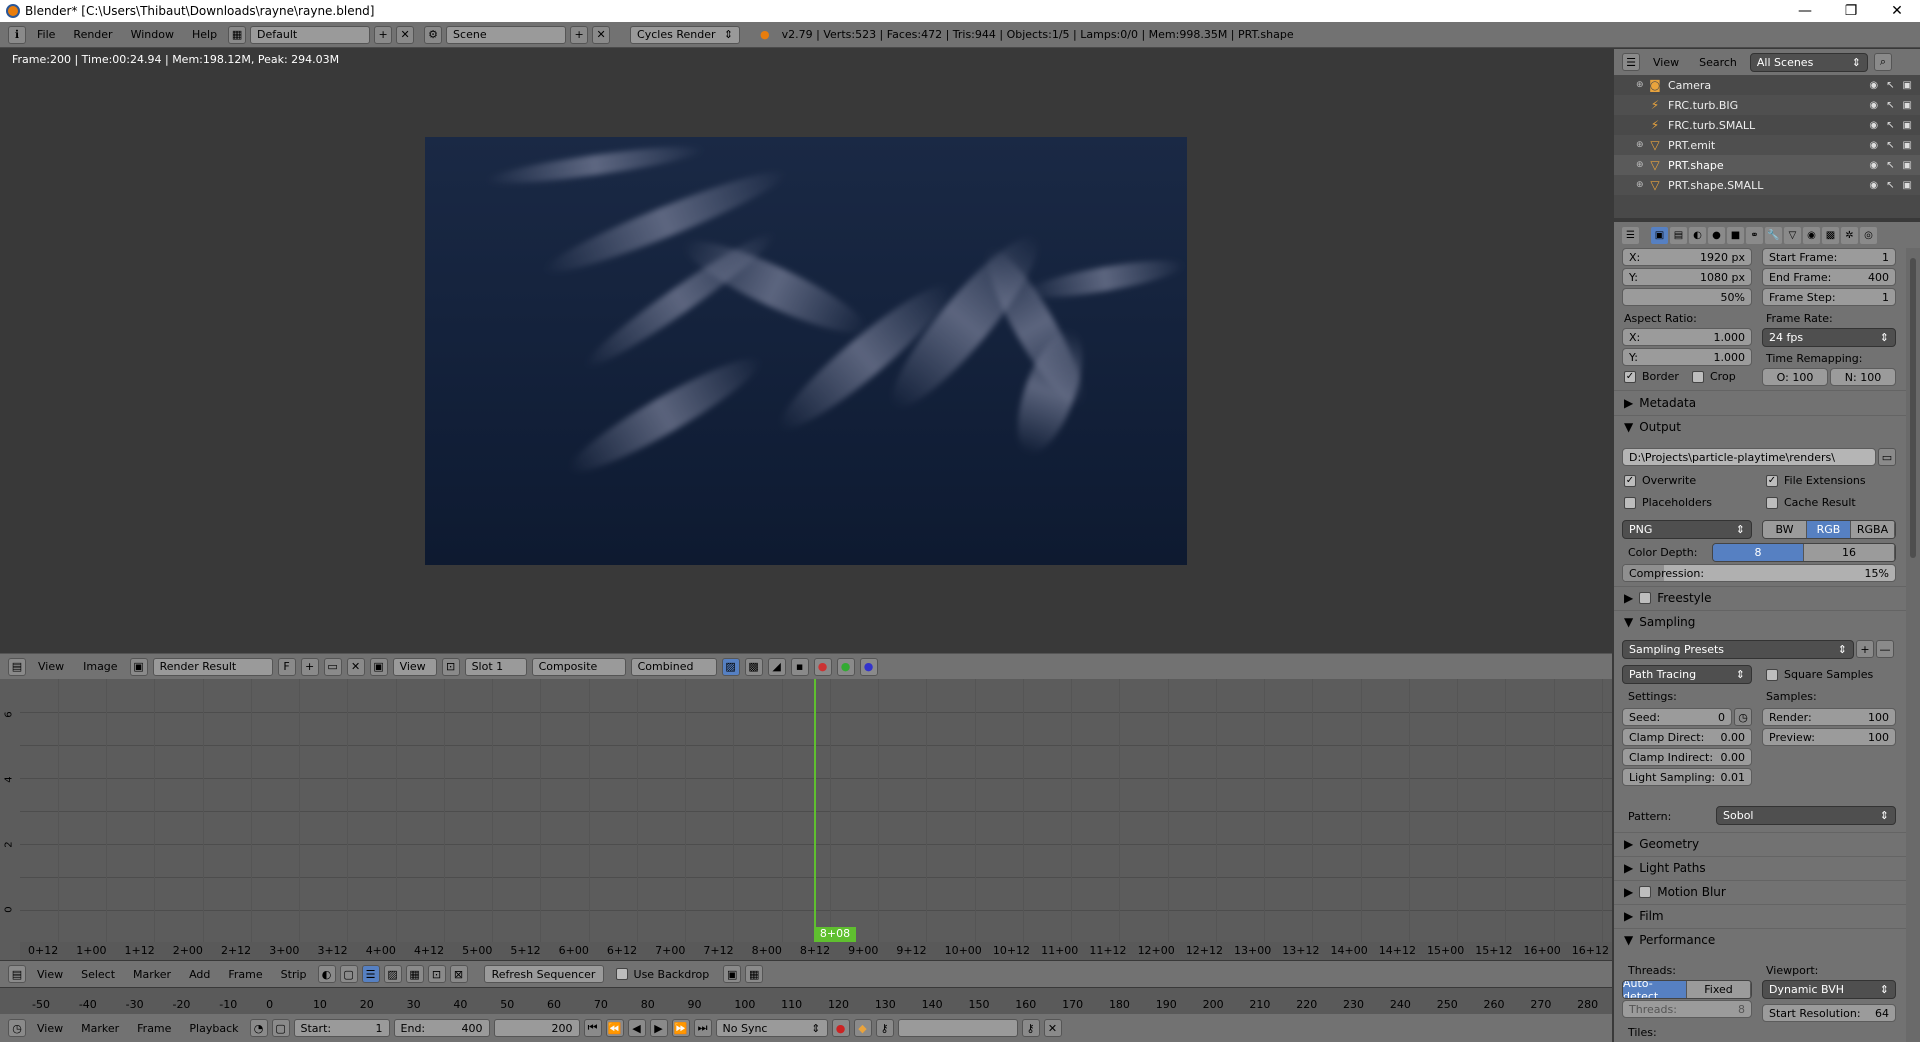 The height and width of the screenshot is (1042, 1920). I want to click on sequencer-mode-icon: ◐, so click(326, 974).